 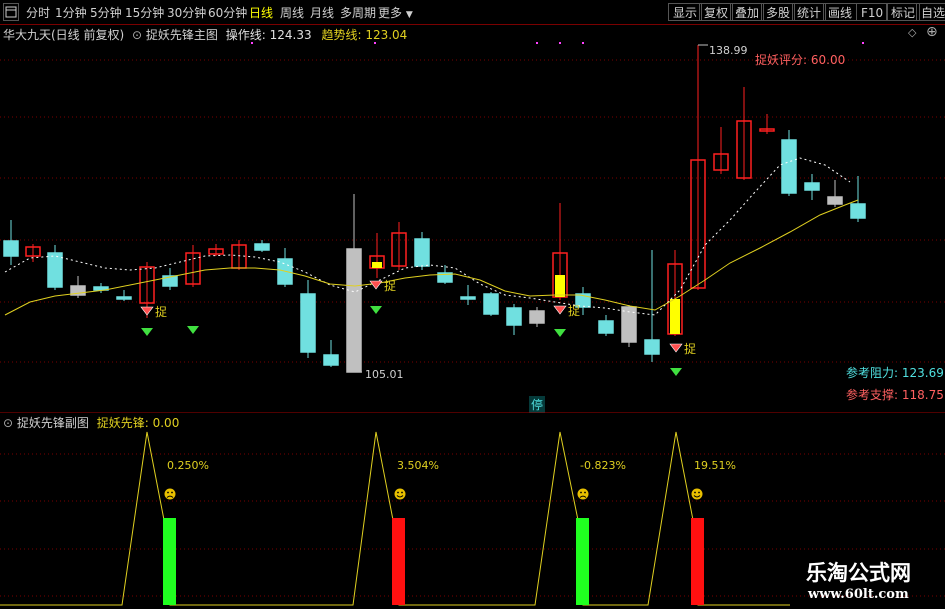 What do you see at coordinates (716, 12) in the screenshot?
I see `fuquan-button: 复权` at bounding box center [716, 12].